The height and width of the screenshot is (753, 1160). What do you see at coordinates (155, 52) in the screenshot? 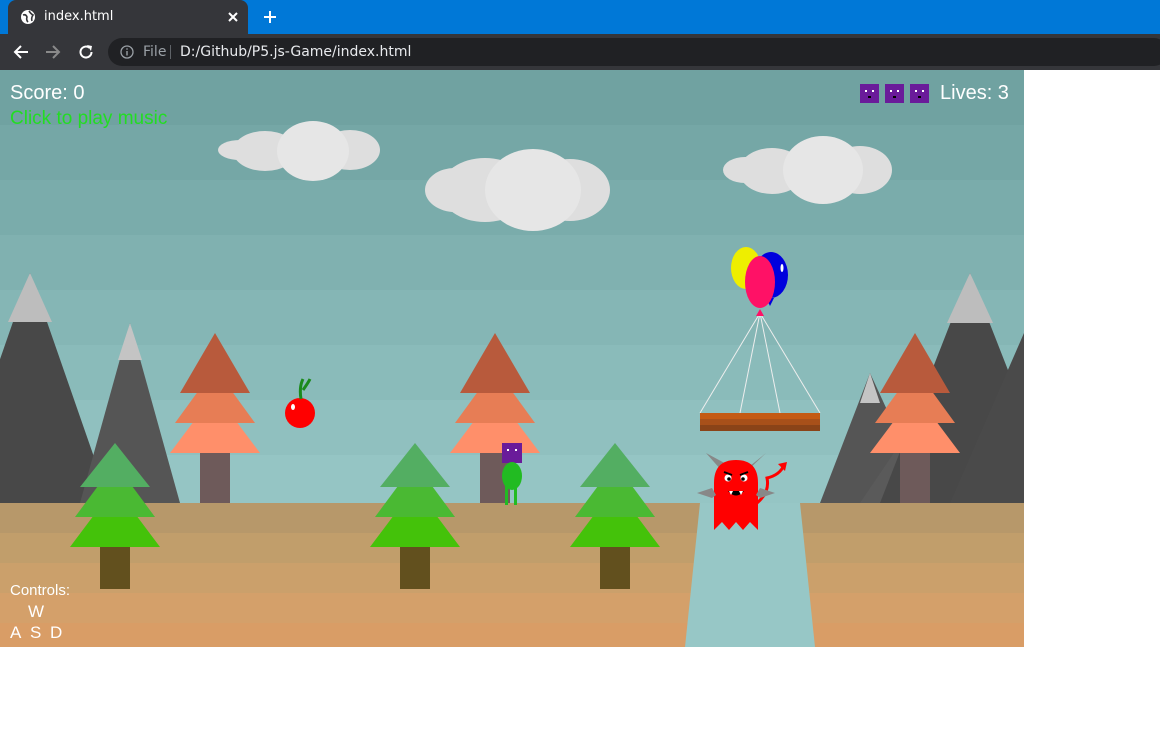
I see `scheme-label: File` at bounding box center [155, 52].